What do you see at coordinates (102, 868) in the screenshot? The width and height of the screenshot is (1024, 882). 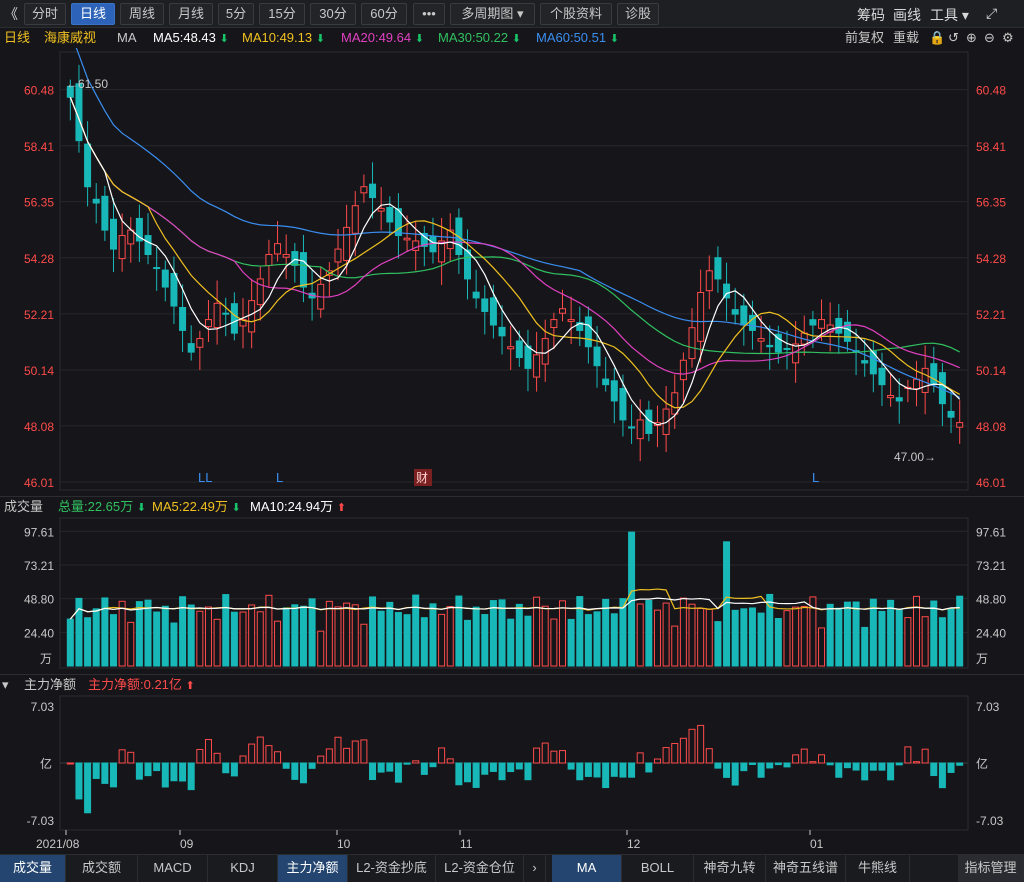 I see `tab-turnover: 成交额` at bounding box center [102, 868].